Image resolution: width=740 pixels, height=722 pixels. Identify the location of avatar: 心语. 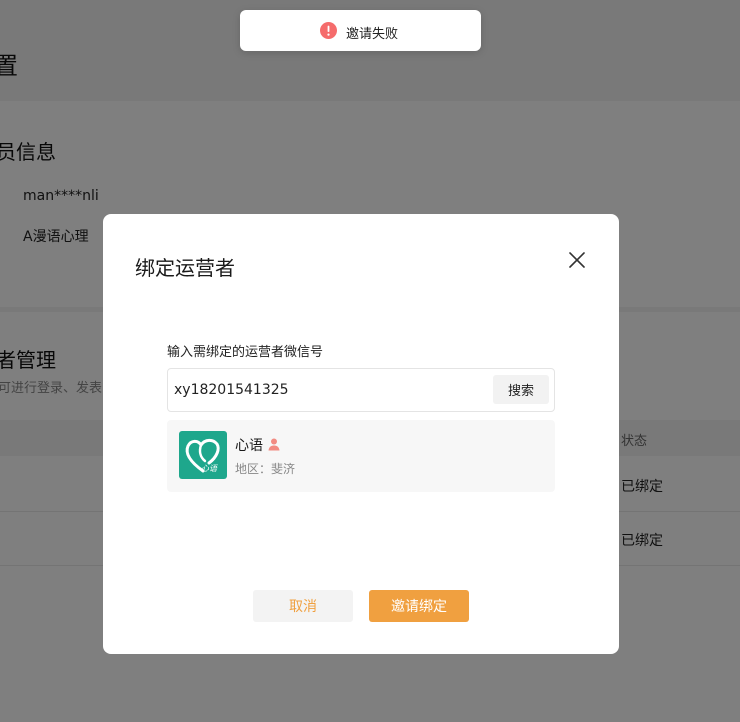
(203, 455).